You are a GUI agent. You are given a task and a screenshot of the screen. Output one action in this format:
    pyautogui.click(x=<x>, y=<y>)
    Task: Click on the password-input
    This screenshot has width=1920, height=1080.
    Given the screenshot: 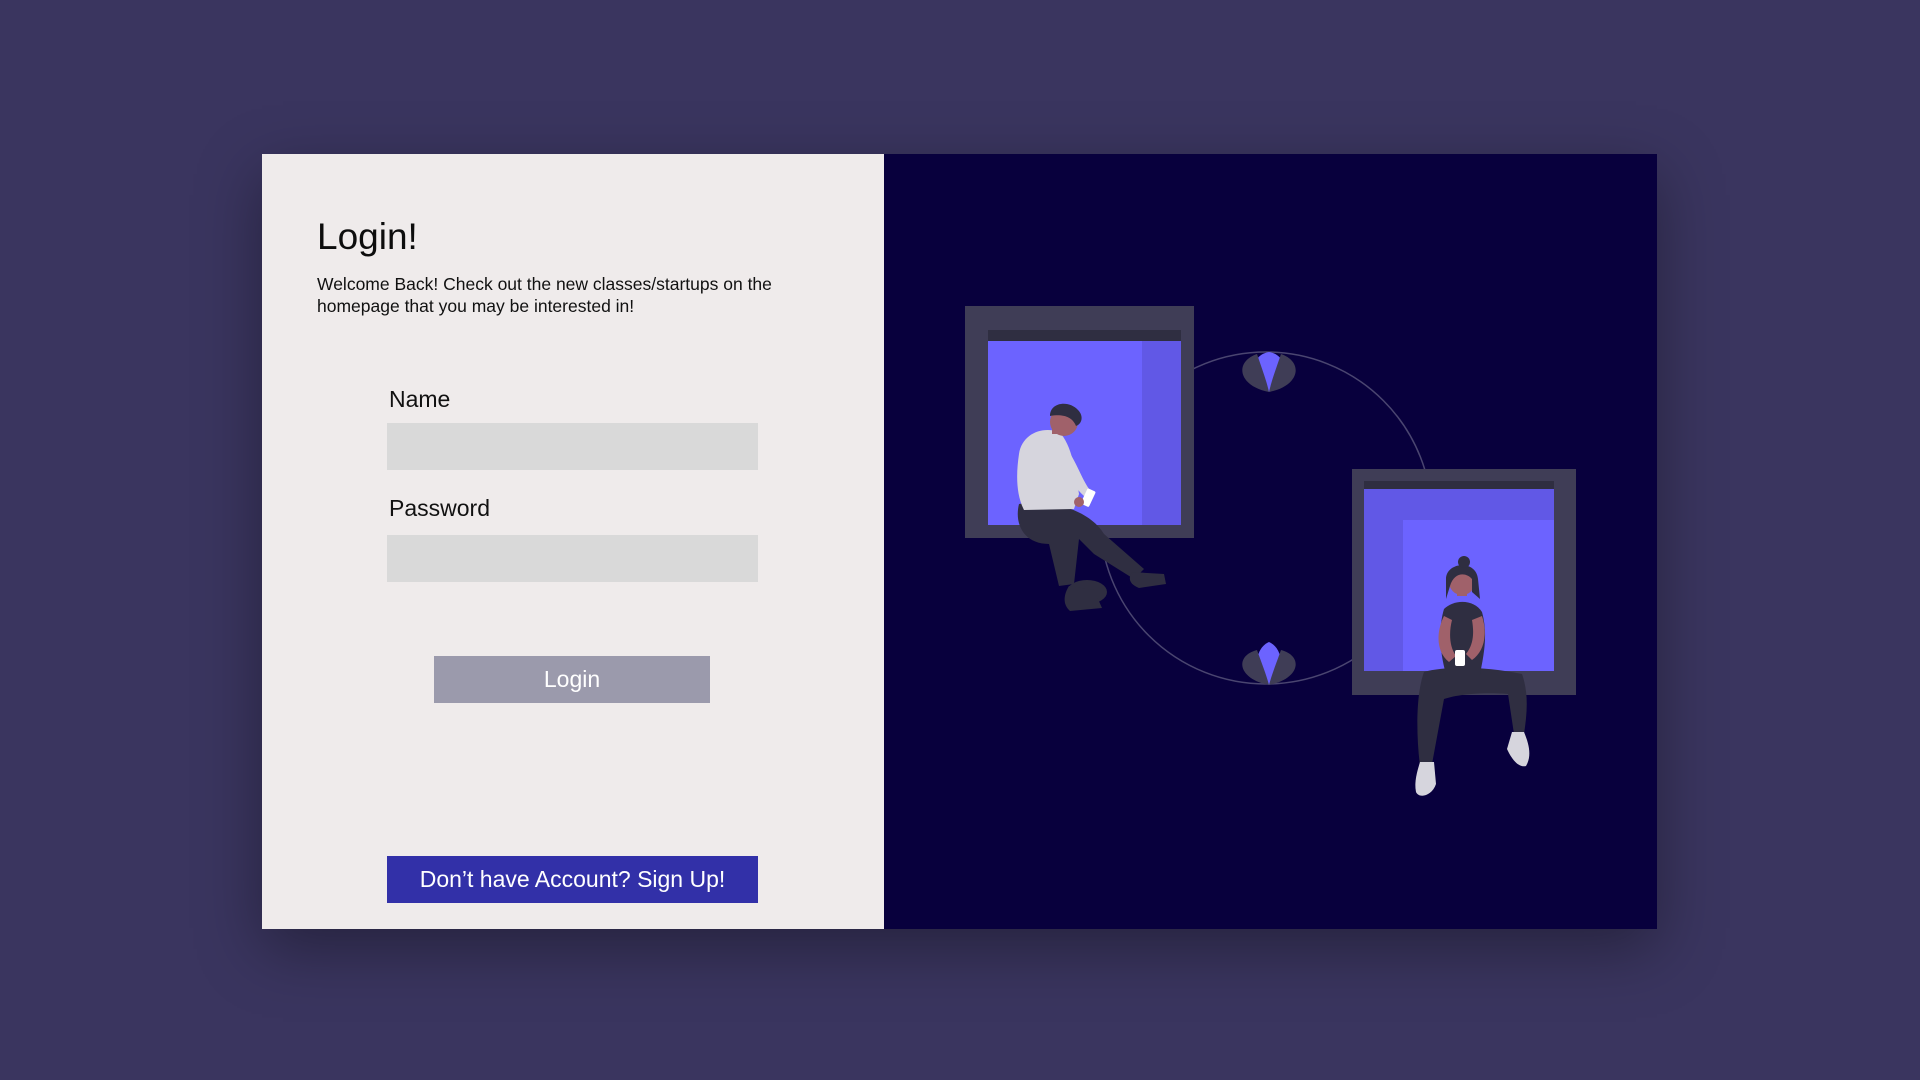 What is the action you would take?
    pyautogui.click(x=572, y=558)
    